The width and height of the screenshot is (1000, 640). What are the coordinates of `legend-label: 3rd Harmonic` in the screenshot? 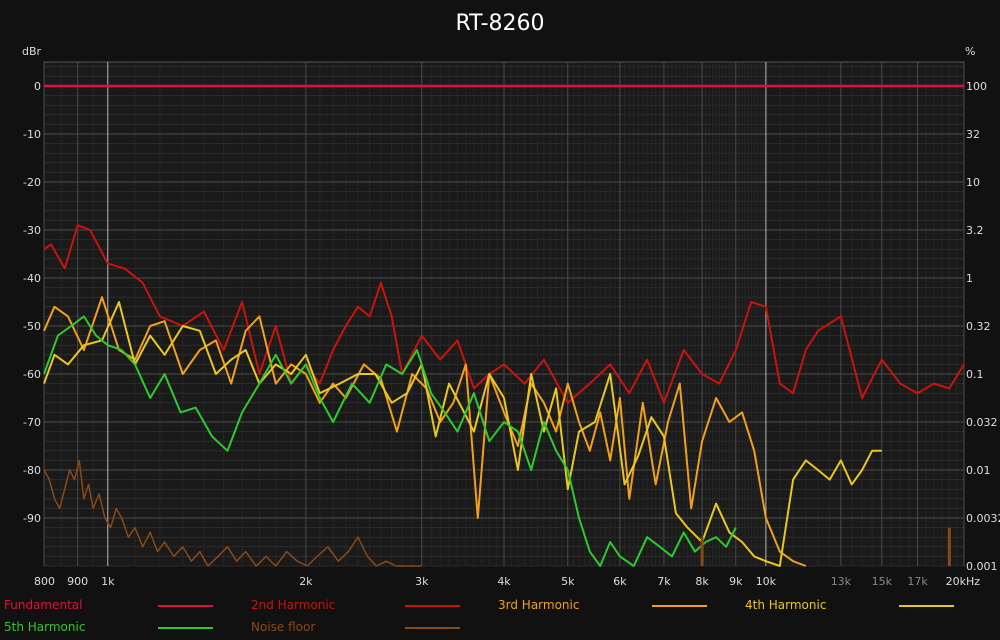 It's located at (539, 605).